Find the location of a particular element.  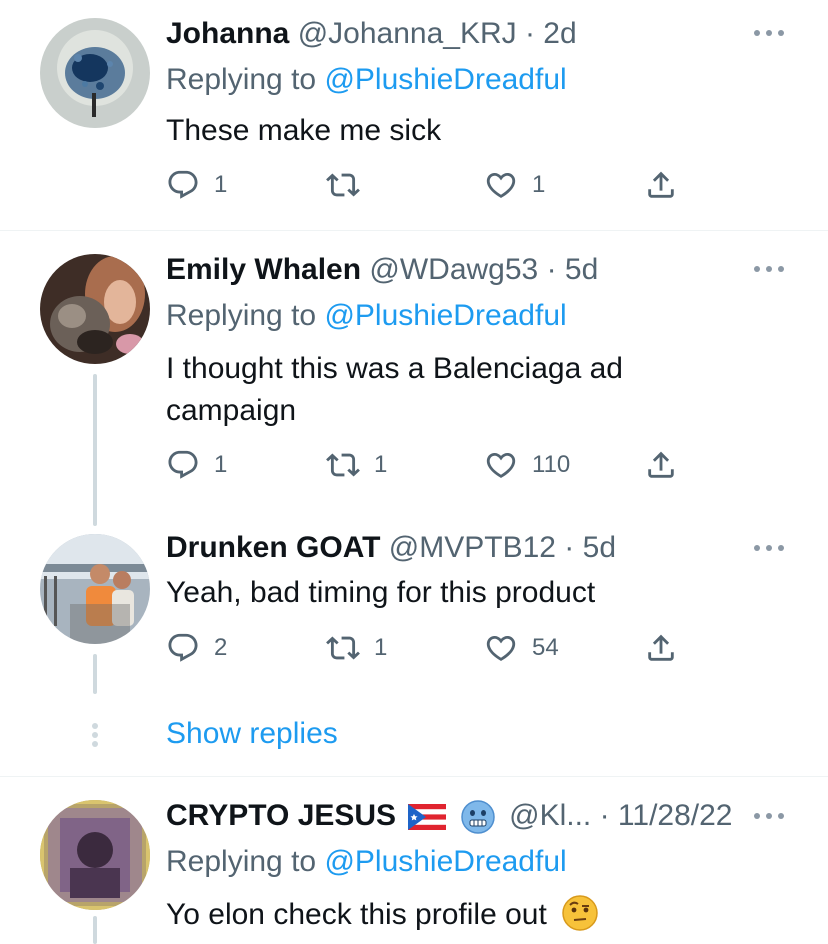

cold-face-icon is located at coordinates (478, 817).